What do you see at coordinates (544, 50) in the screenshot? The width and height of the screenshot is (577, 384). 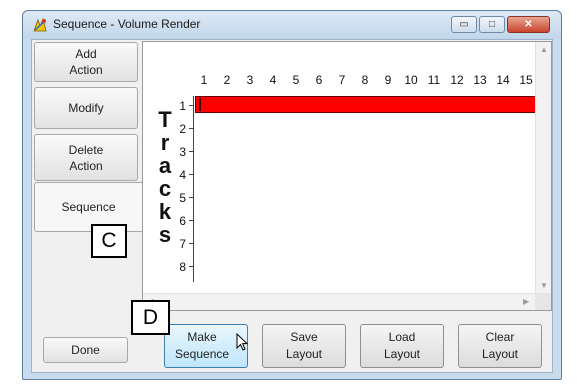 I see `scroll-up-arrow-icon: ▲` at bounding box center [544, 50].